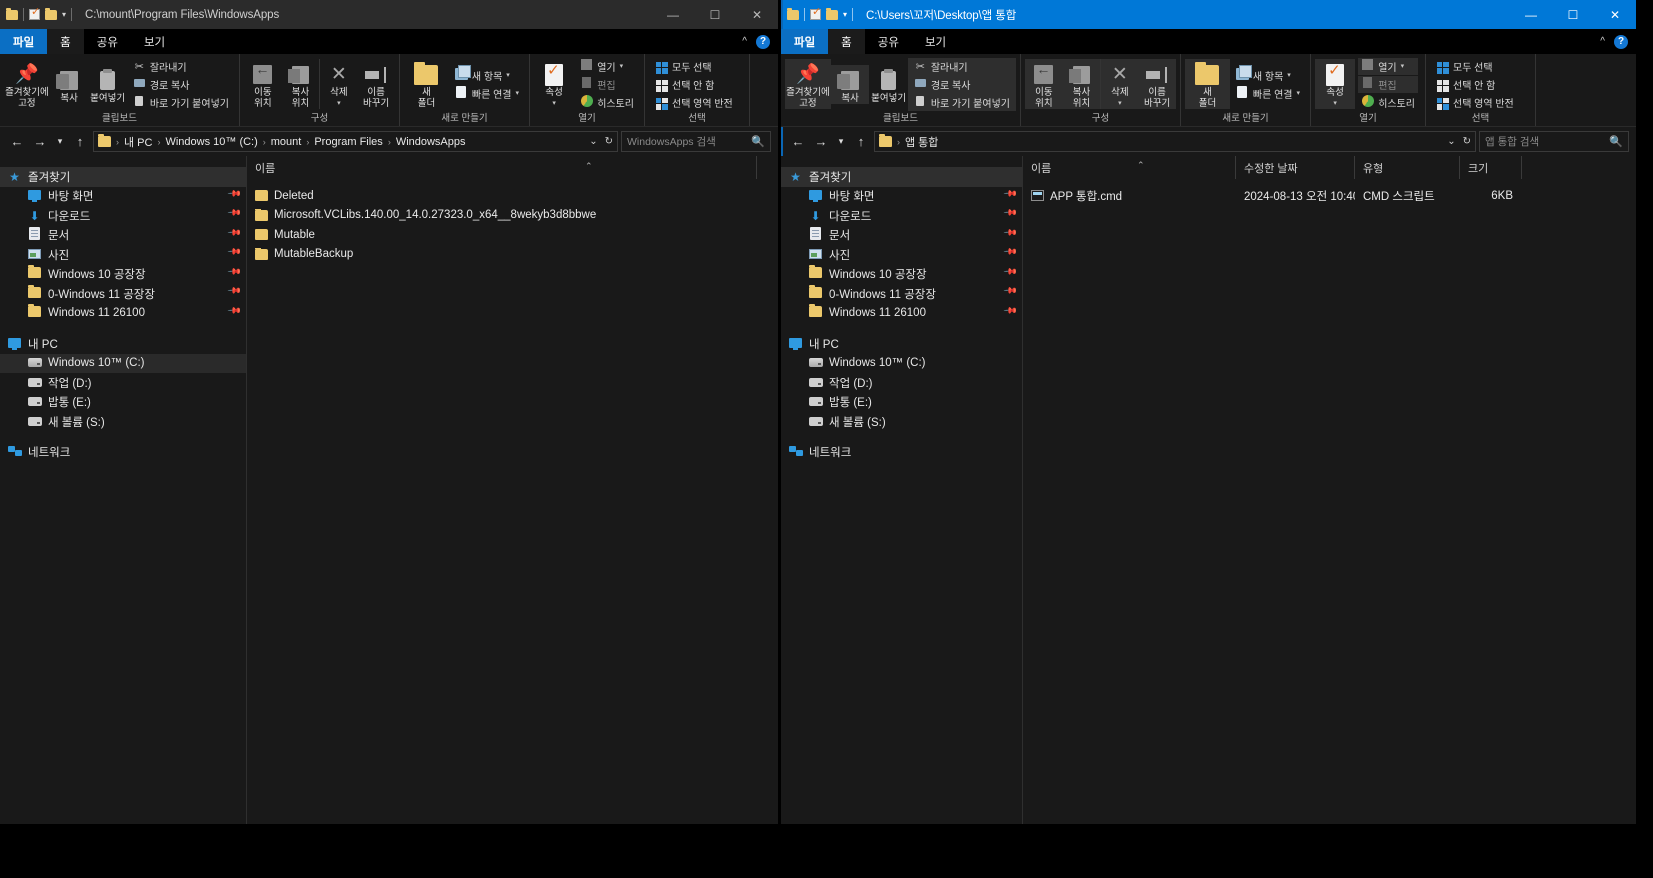 The height and width of the screenshot is (878, 1653). I want to click on column-header-modified-right: 수정한 날짜, so click(1295, 167).